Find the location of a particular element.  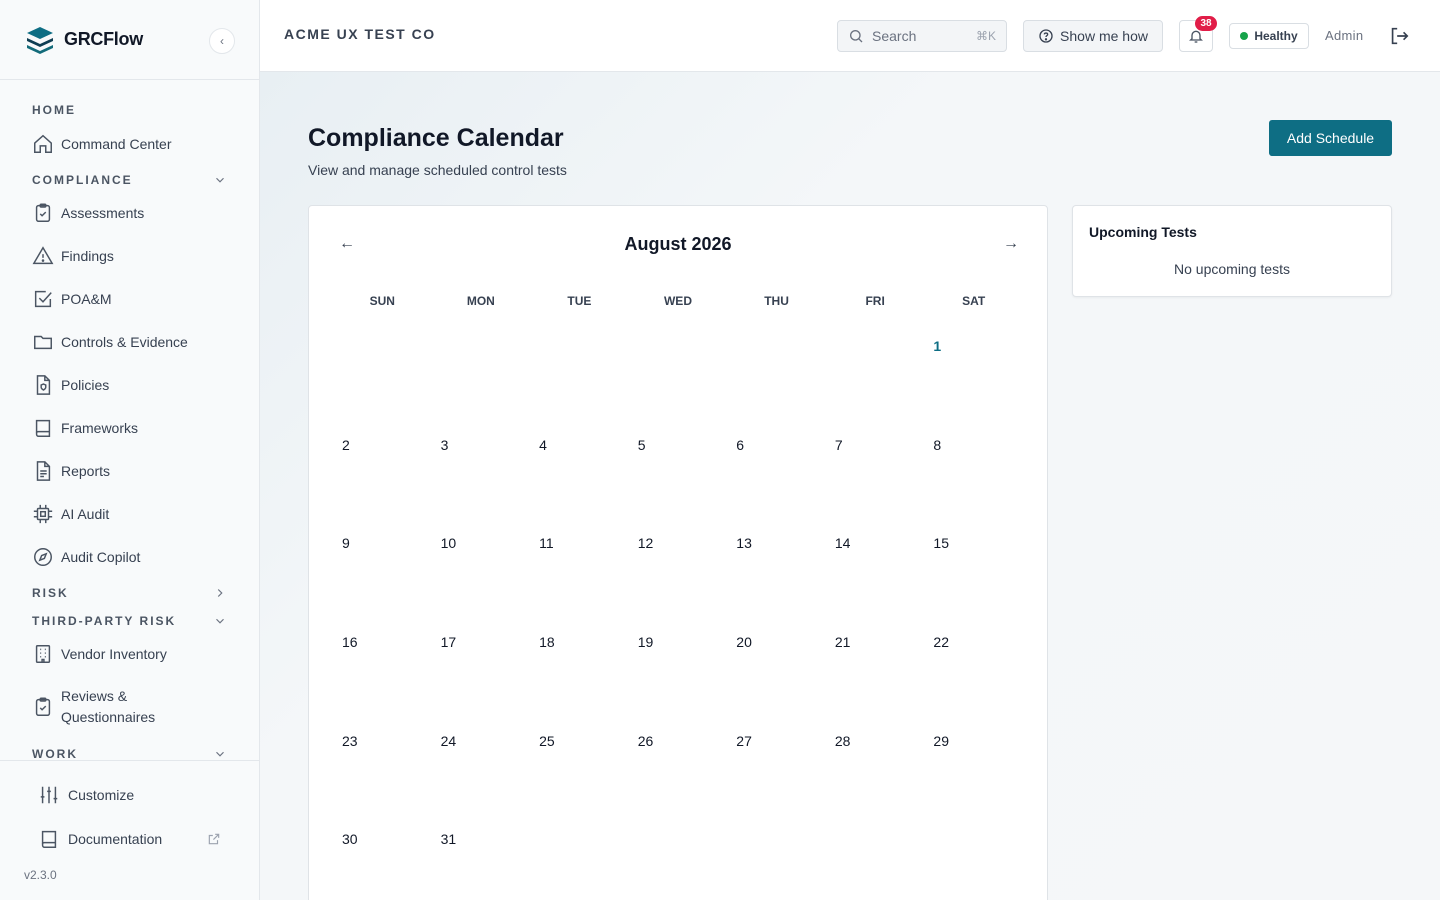

section-risk: RISK is located at coordinates (129, 593).